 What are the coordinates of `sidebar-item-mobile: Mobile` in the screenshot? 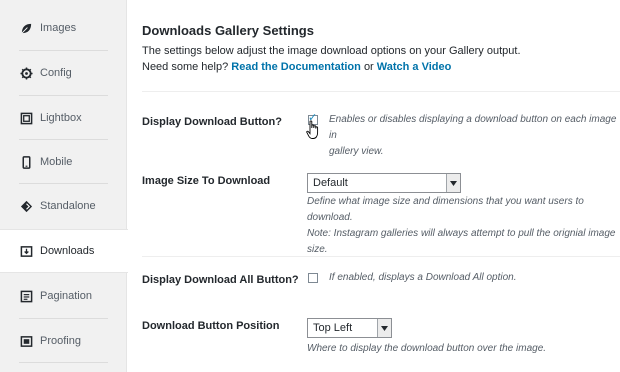 It's located at (63, 162).